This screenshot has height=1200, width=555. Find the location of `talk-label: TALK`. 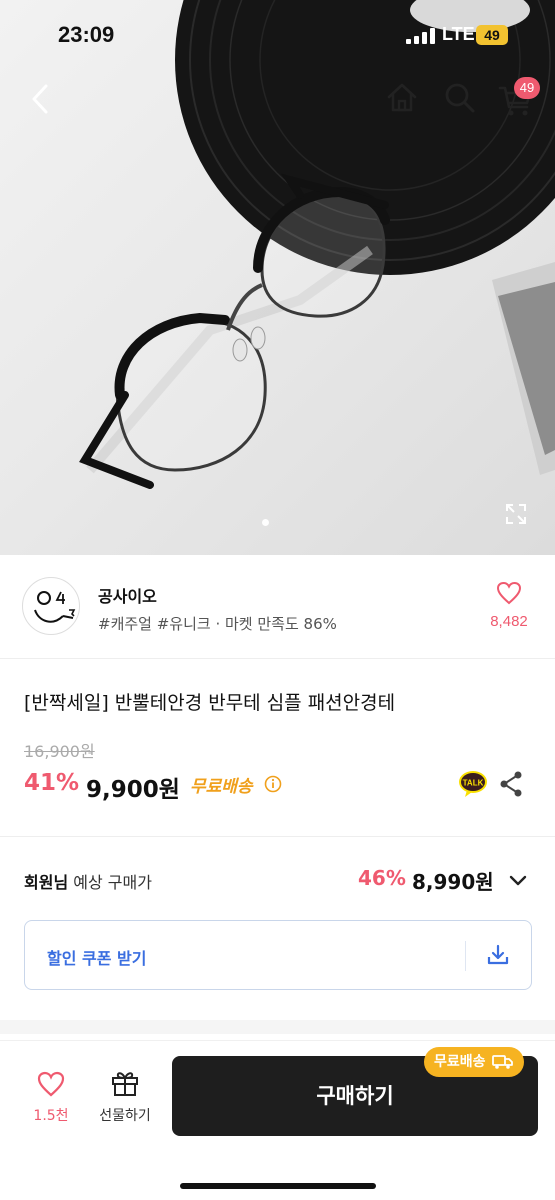

talk-label: TALK is located at coordinates (473, 783).